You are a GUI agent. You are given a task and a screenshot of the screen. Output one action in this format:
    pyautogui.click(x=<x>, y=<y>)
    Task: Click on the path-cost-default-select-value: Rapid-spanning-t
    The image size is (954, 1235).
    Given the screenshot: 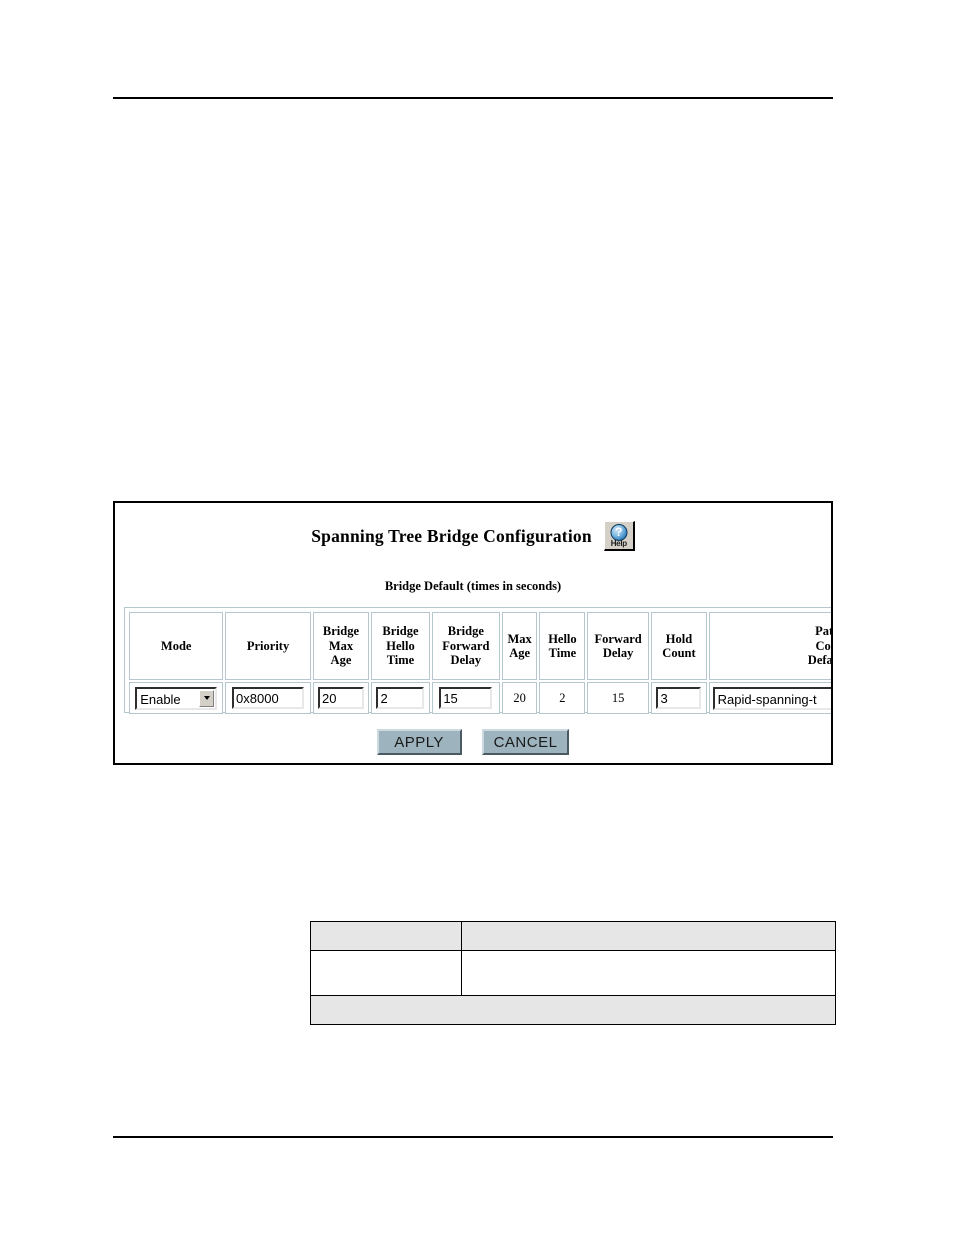 What is the action you would take?
    pyautogui.click(x=767, y=699)
    